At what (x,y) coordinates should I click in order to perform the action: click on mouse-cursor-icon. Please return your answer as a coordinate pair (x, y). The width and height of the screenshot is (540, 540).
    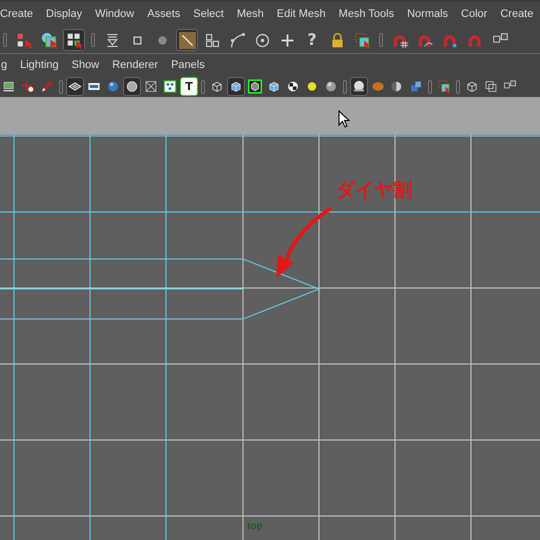
    Looking at the image, I should click on (344, 119).